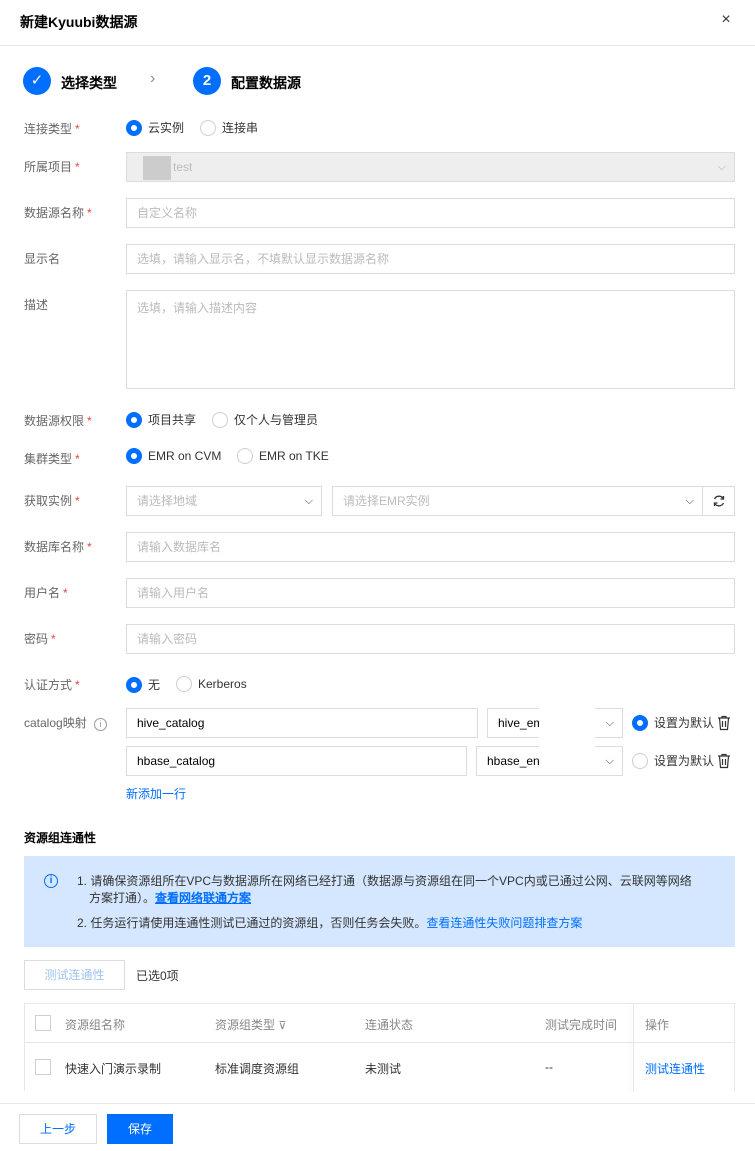 The image size is (755, 1151). I want to click on display-name-input: 选填，请输入显示名，不填默认显示数据源名称, so click(430, 259).